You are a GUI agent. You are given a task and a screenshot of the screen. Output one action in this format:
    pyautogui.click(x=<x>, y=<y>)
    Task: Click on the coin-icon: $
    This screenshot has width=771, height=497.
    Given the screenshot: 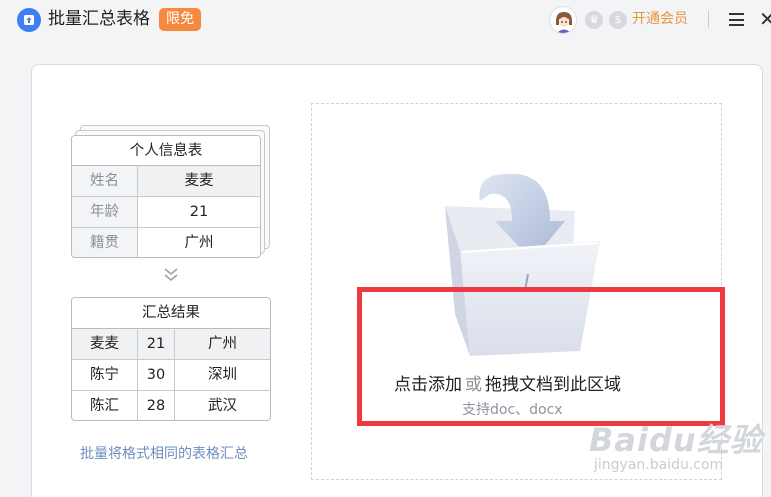 What is the action you would take?
    pyautogui.click(x=618, y=20)
    